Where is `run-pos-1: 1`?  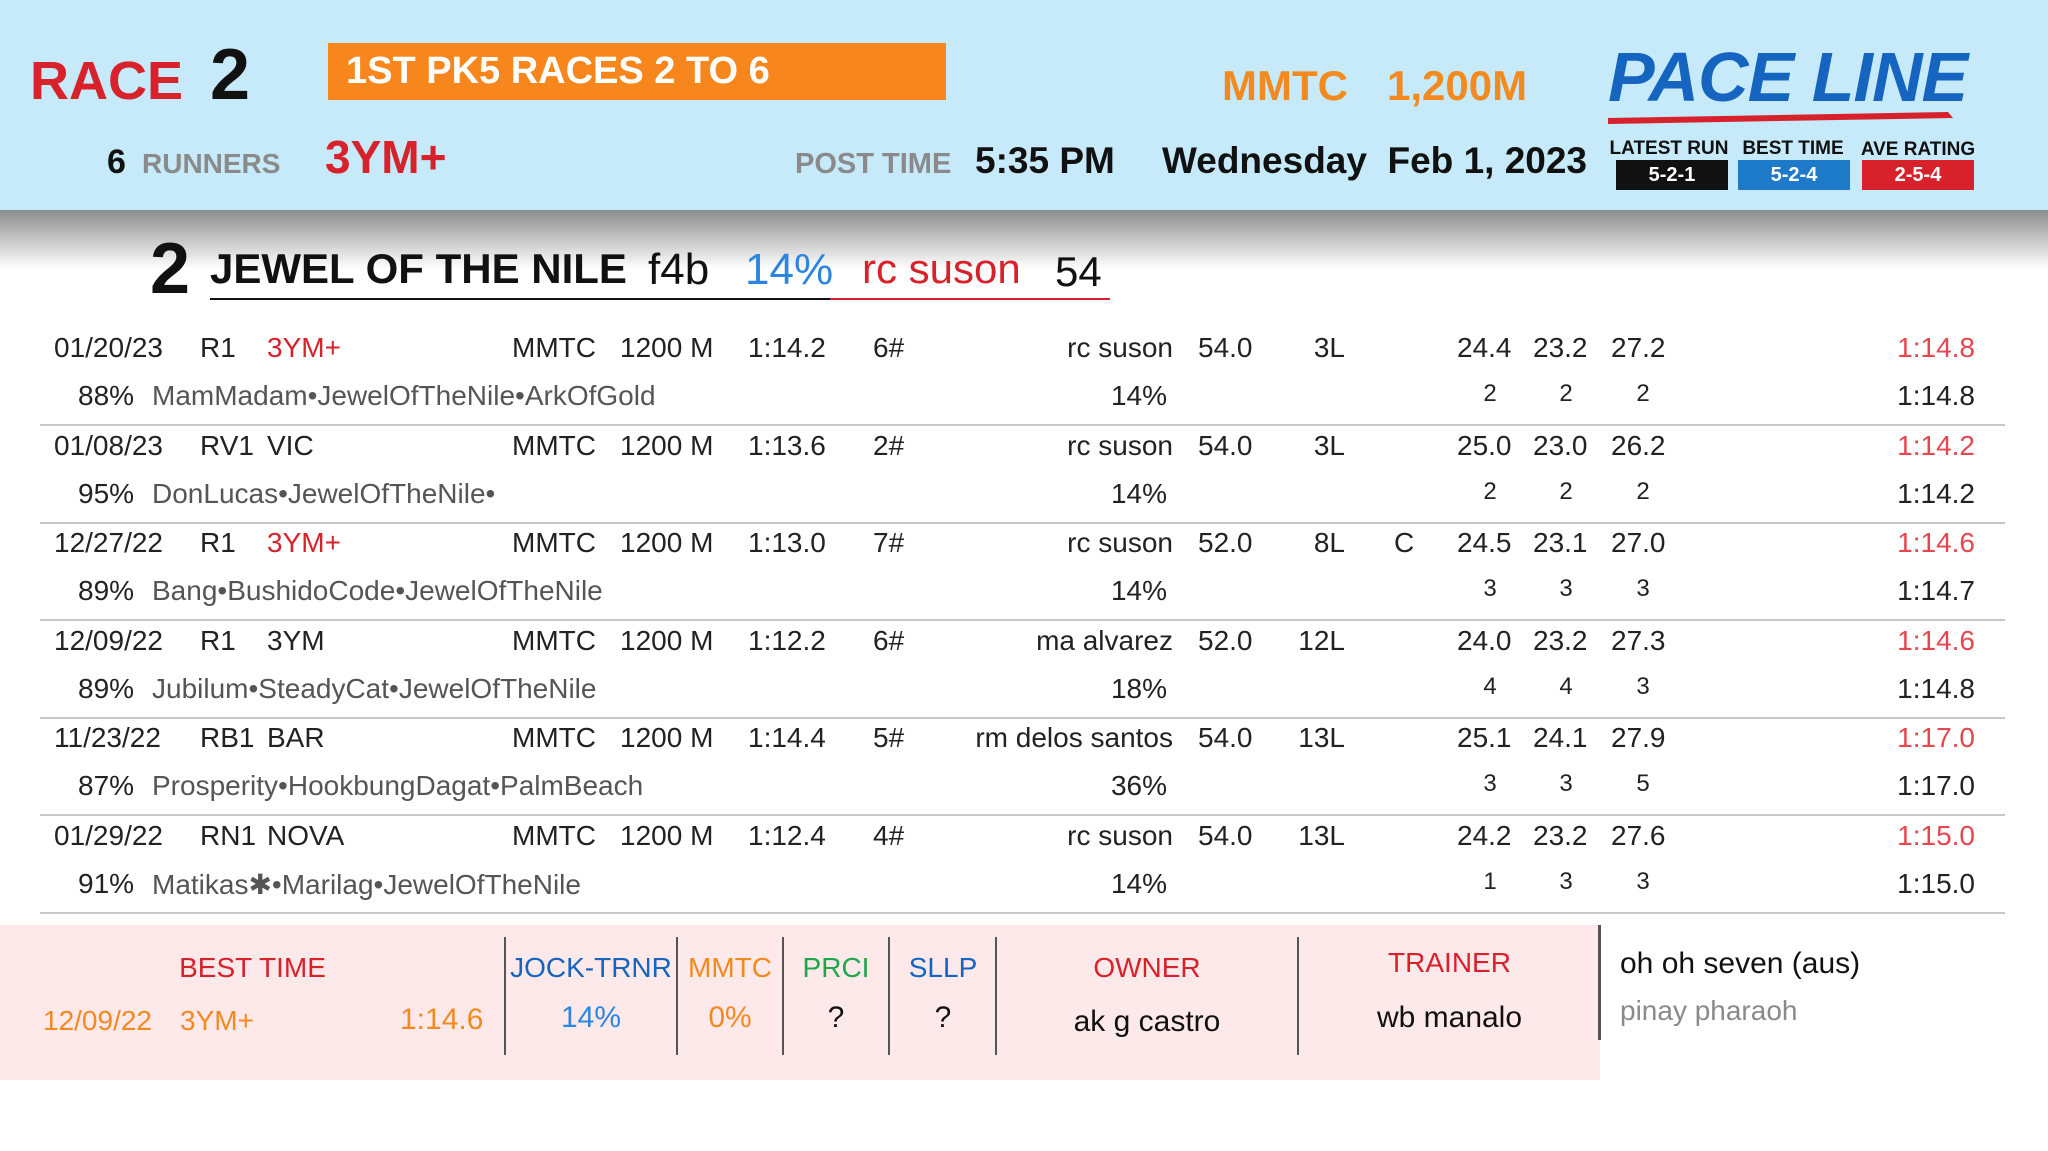
run-pos-1: 1 is located at coordinates (1490, 881).